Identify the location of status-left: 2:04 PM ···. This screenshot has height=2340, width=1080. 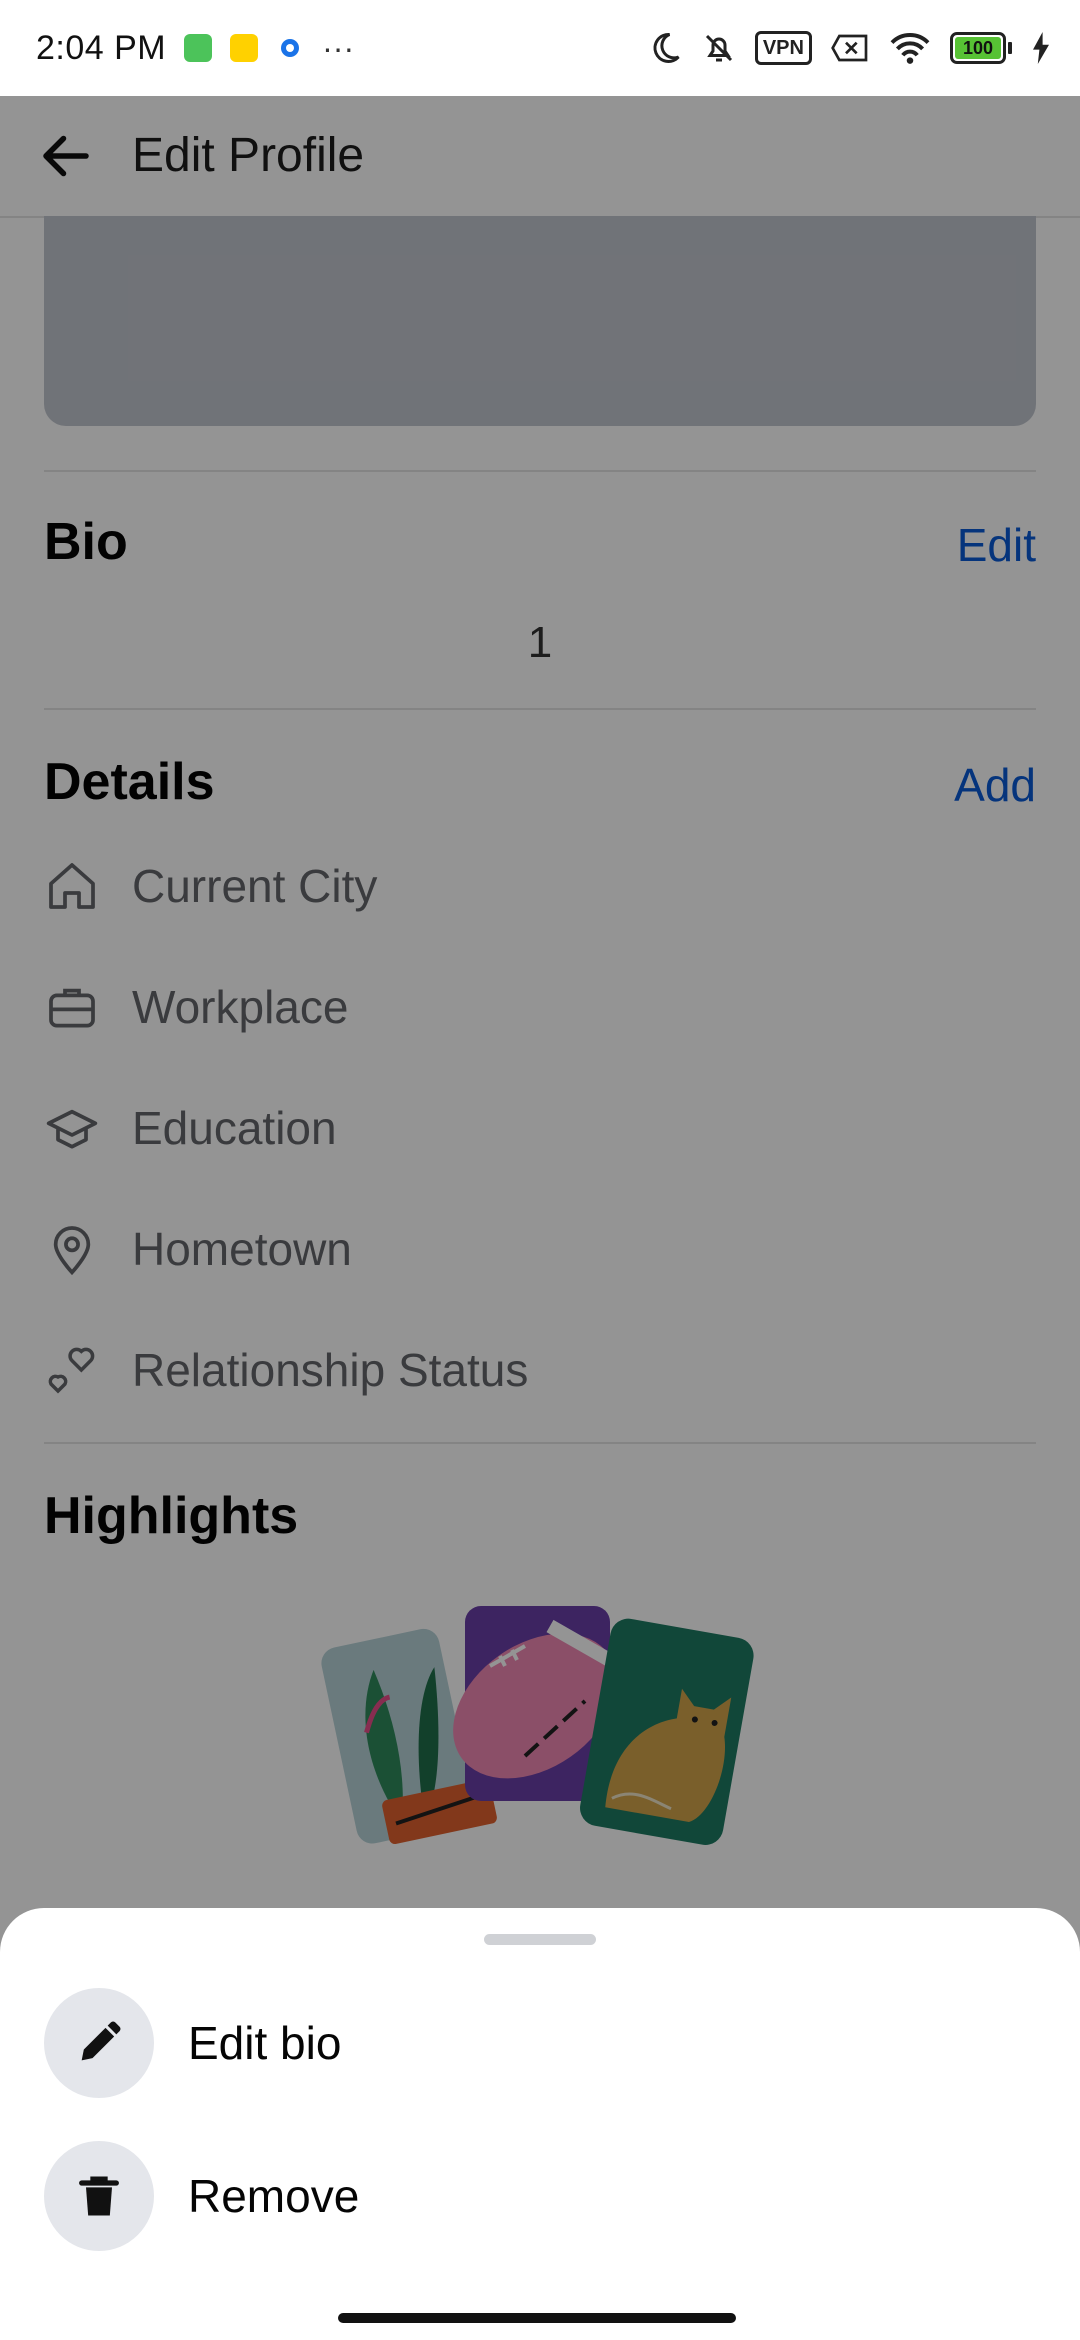
(195, 48).